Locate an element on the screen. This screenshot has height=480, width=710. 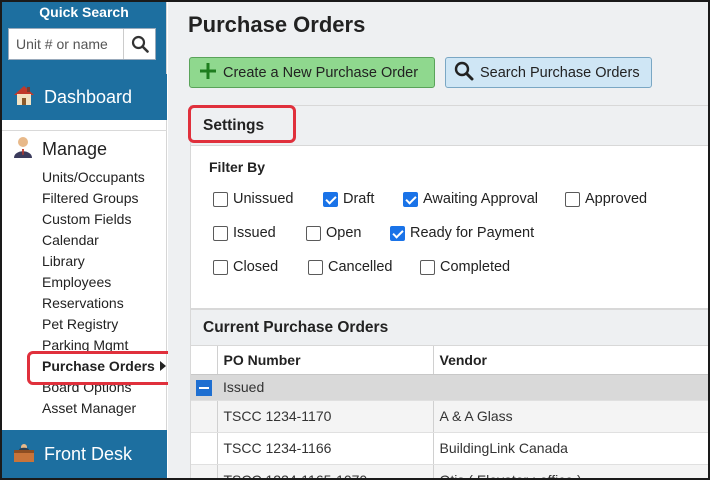
search-purchase-orders-label: Search Purchase Orders is located at coordinates (560, 72).